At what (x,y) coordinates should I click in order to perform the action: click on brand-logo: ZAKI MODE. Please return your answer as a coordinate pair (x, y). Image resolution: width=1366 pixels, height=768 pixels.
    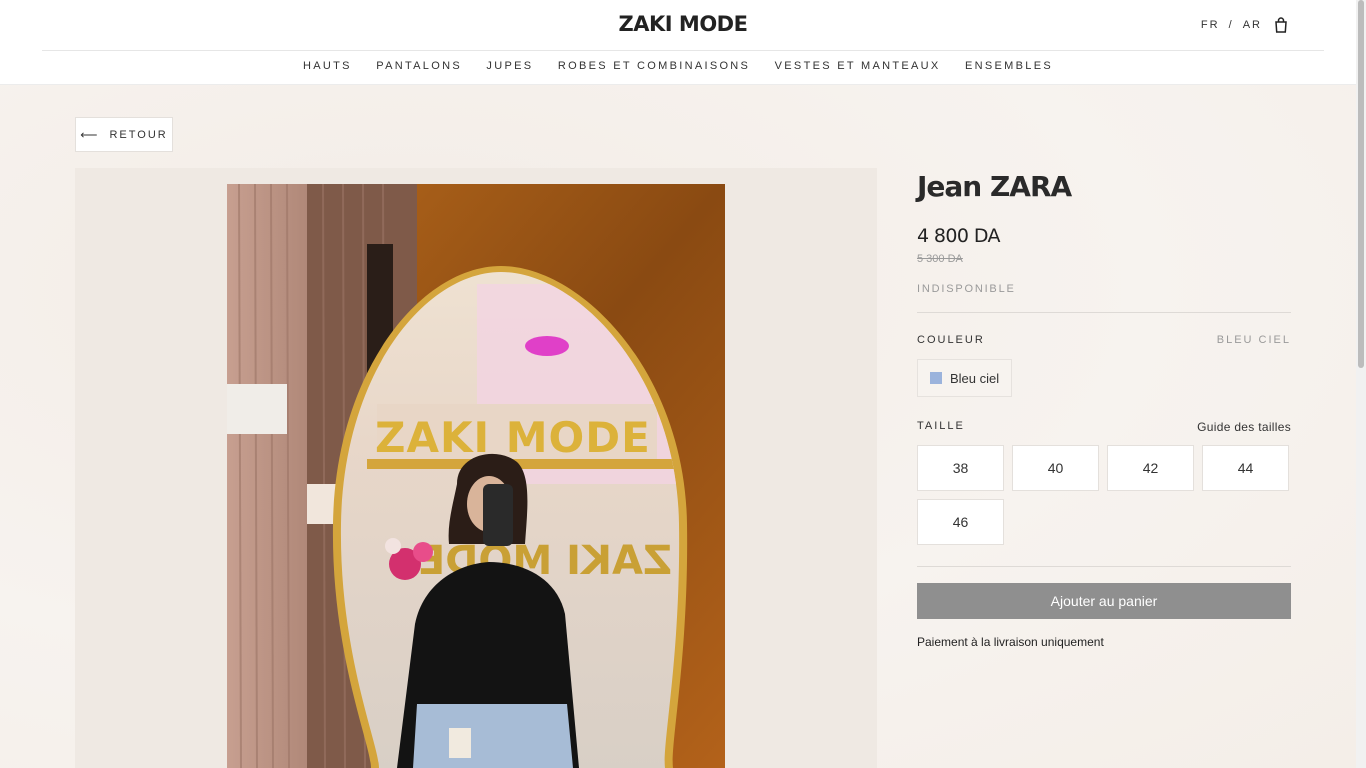
    Looking at the image, I should click on (683, 24).